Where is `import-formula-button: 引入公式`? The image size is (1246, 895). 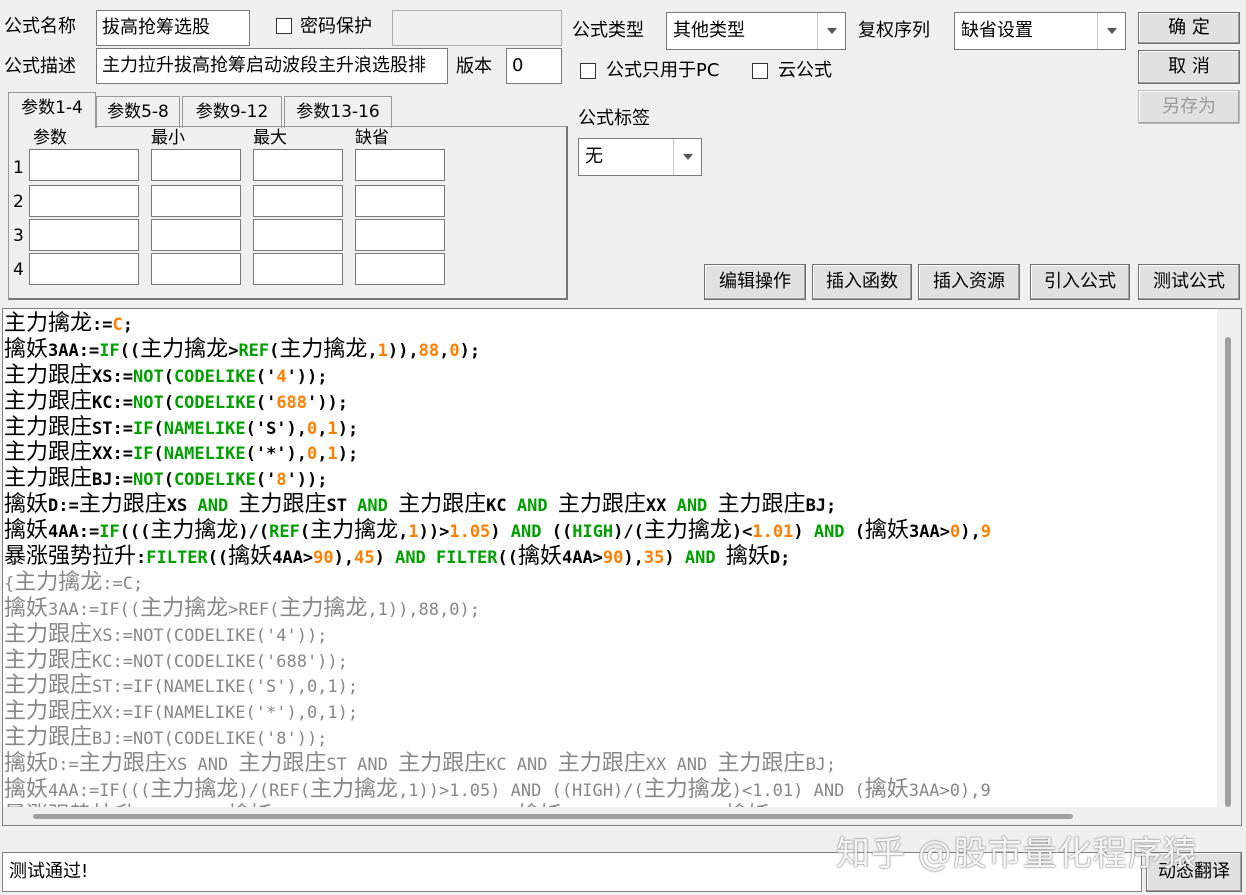
import-formula-button: 引入公式 is located at coordinates (1080, 282).